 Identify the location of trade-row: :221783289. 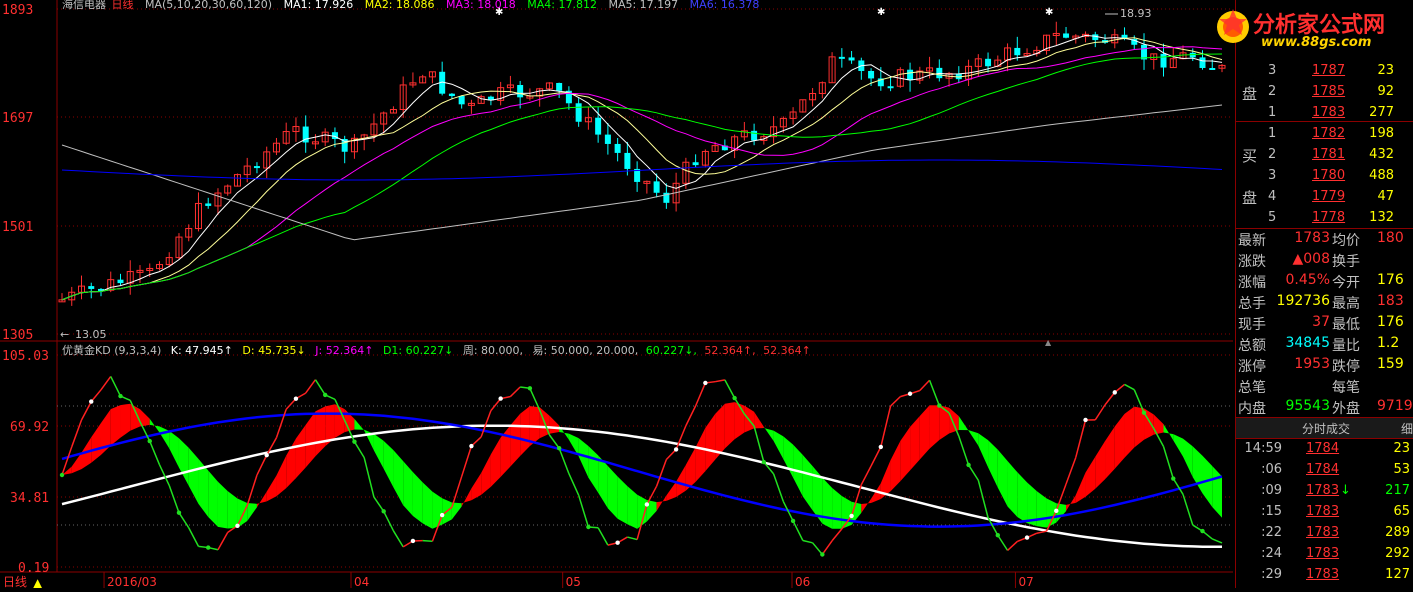
(1324, 533).